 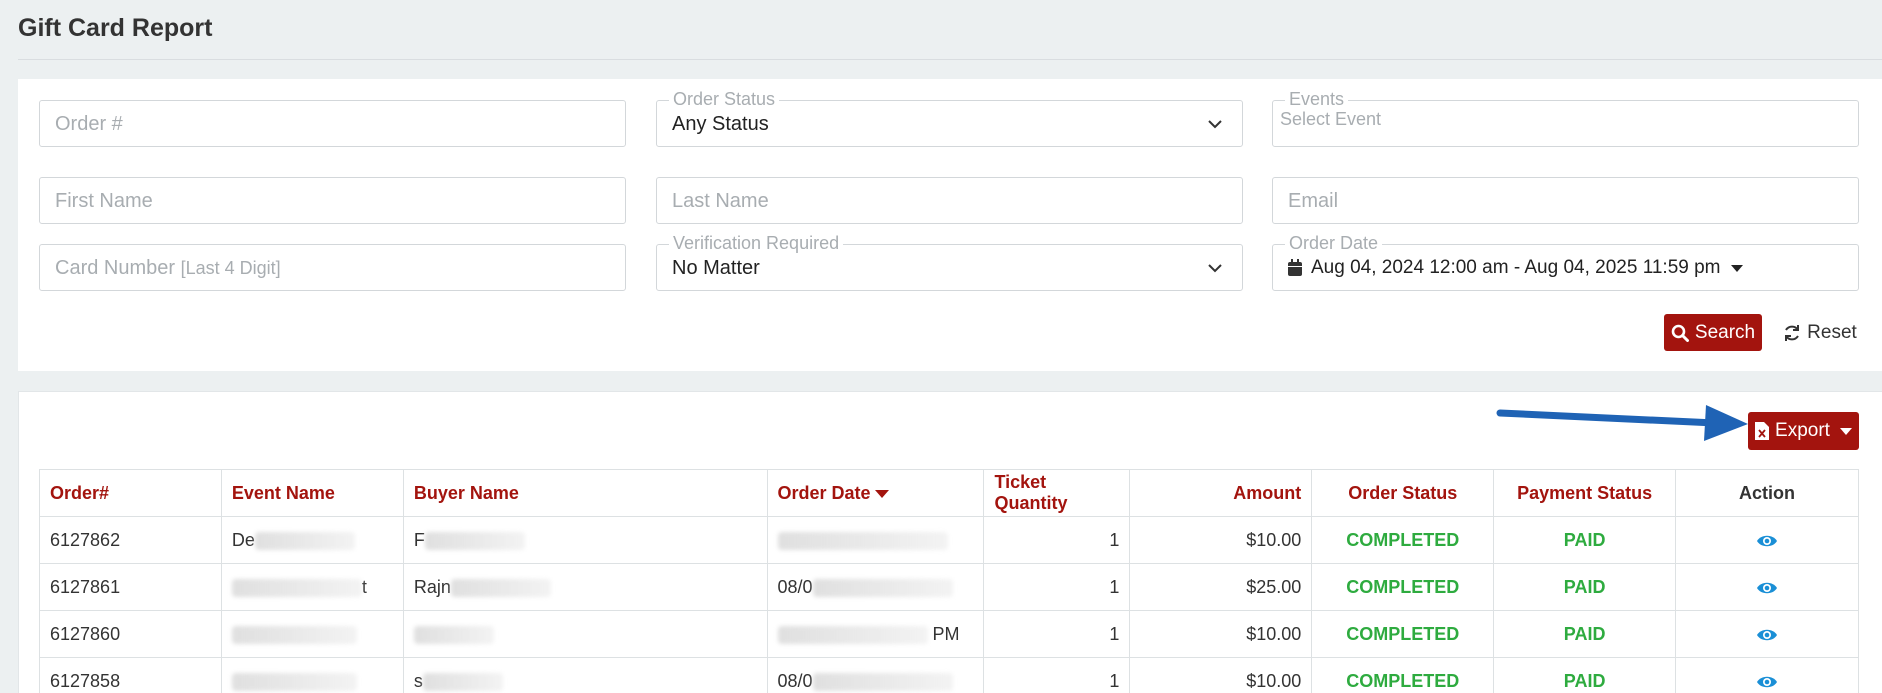 I want to click on file-excel-icon, so click(x=1762, y=431).